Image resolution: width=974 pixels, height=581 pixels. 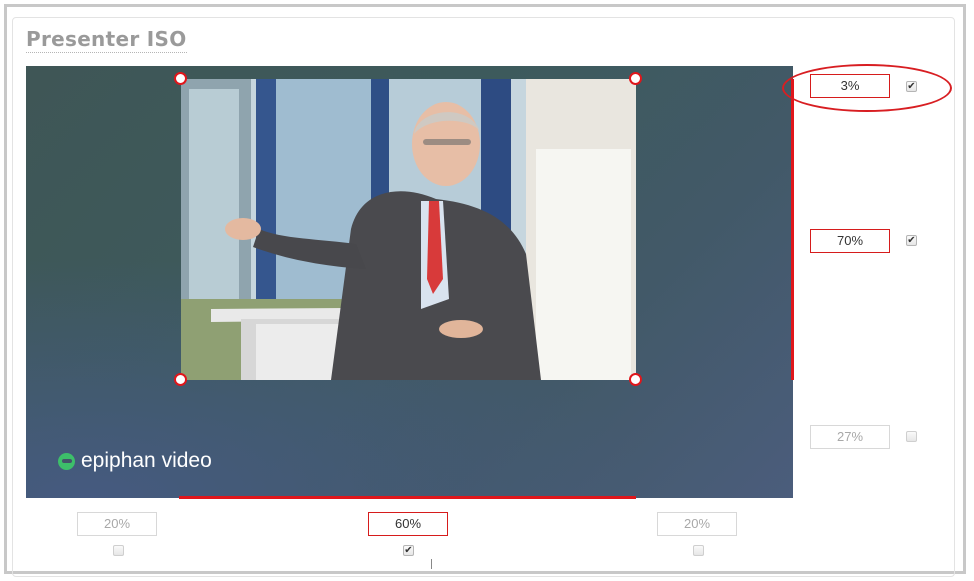 What do you see at coordinates (408, 524) in the screenshot?
I see `width-percent-input: 60%` at bounding box center [408, 524].